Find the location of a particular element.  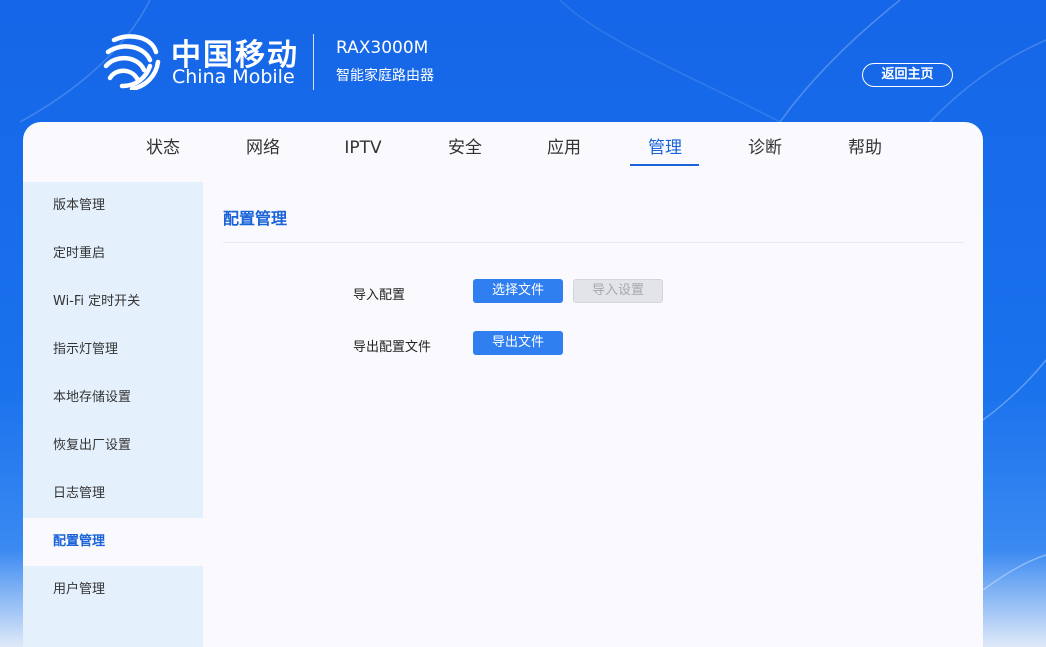

export-config-label: 导出配置文件 is located at coordinates (392, 347).